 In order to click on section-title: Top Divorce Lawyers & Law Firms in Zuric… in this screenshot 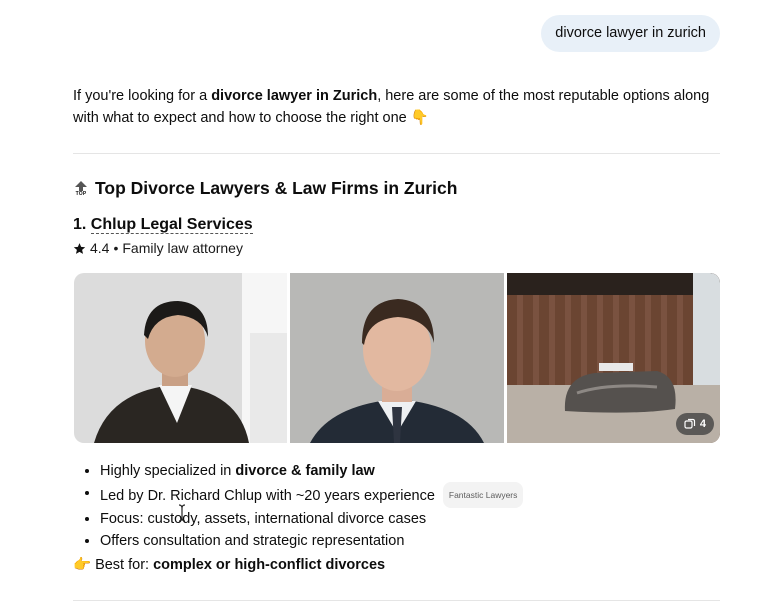, I will do `click(276, 188)`.